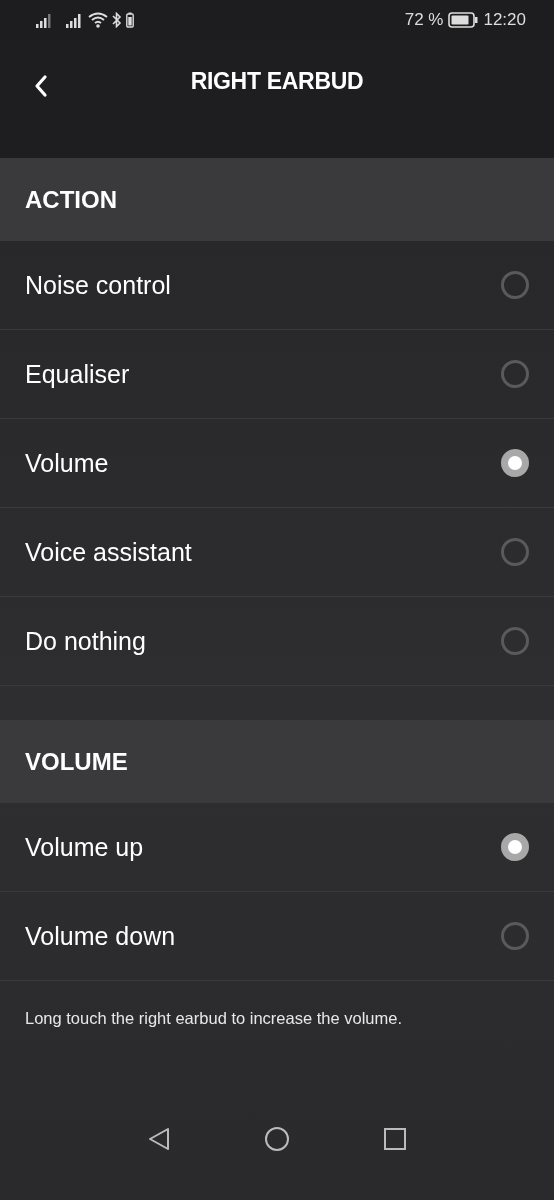 Image resolution: width=554 pixels, height=1200 pixels. What do you see at coordinates (67, 463) in the screenshot?
I see `option-label: Volume` at bounding box center [67, 463].